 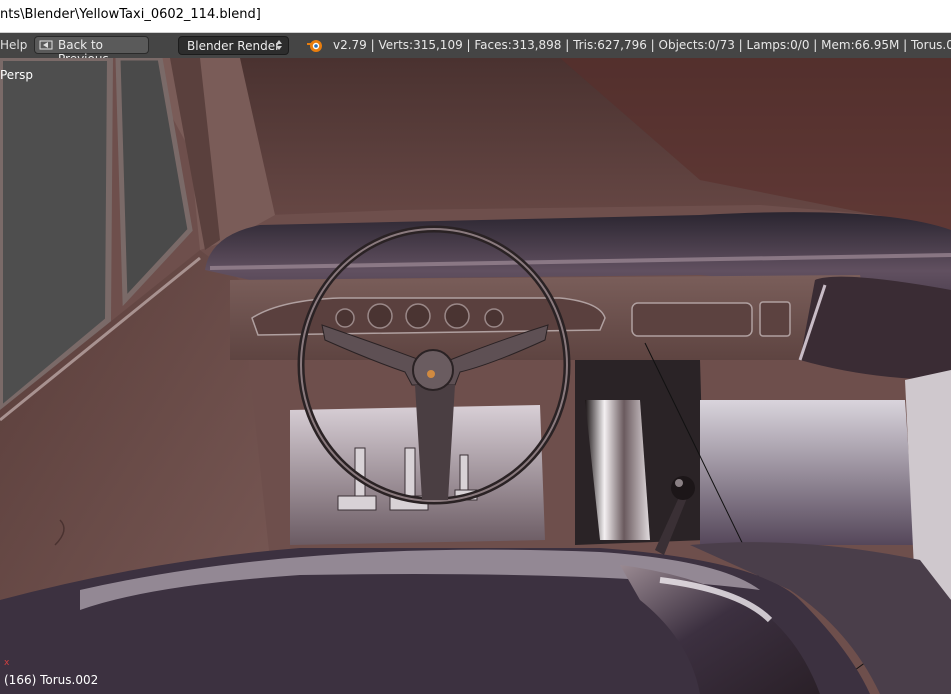 What do you see at coordinates (13, 45) in the screenshot?
I see `help-menu: Help` at bounding box center [13, 45].